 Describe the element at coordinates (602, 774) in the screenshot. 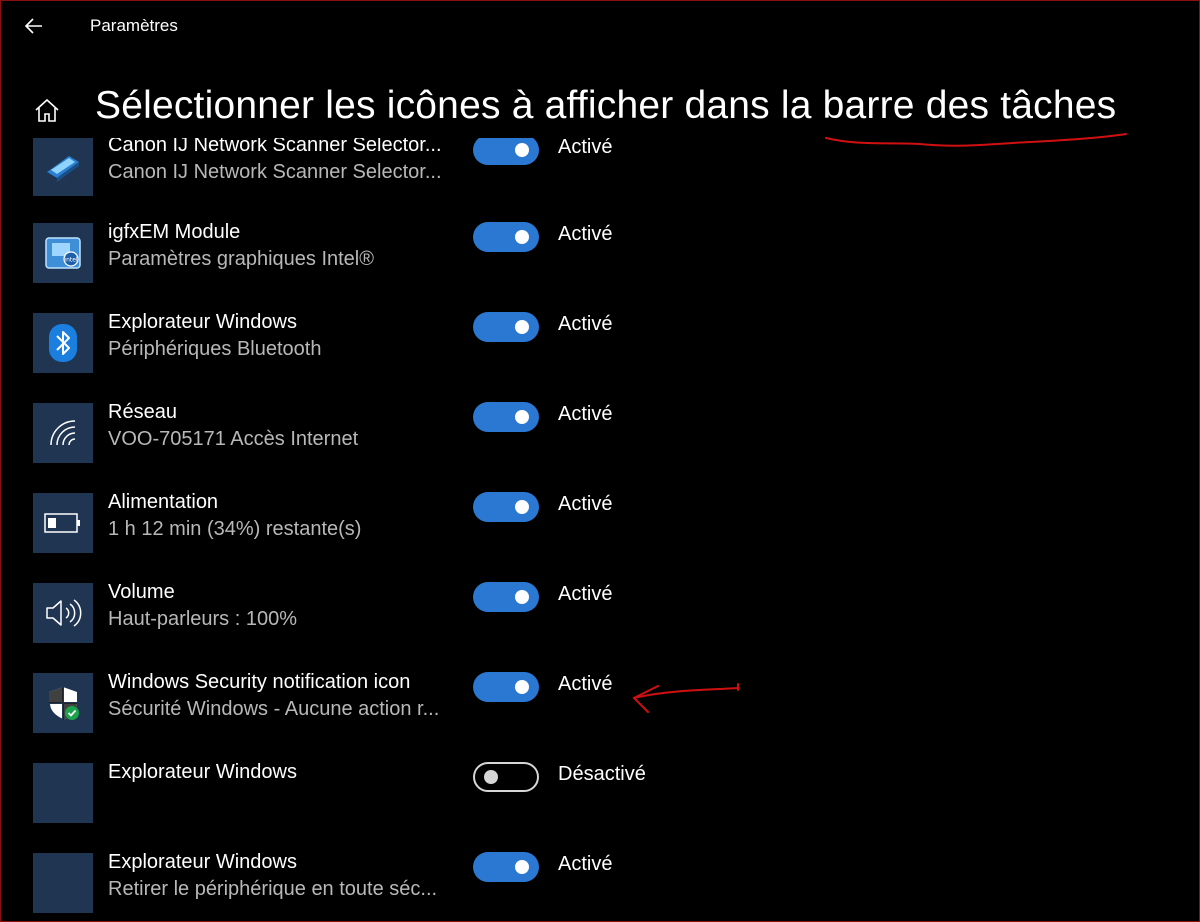

I see `toggle-state: Désactivé` at that location.